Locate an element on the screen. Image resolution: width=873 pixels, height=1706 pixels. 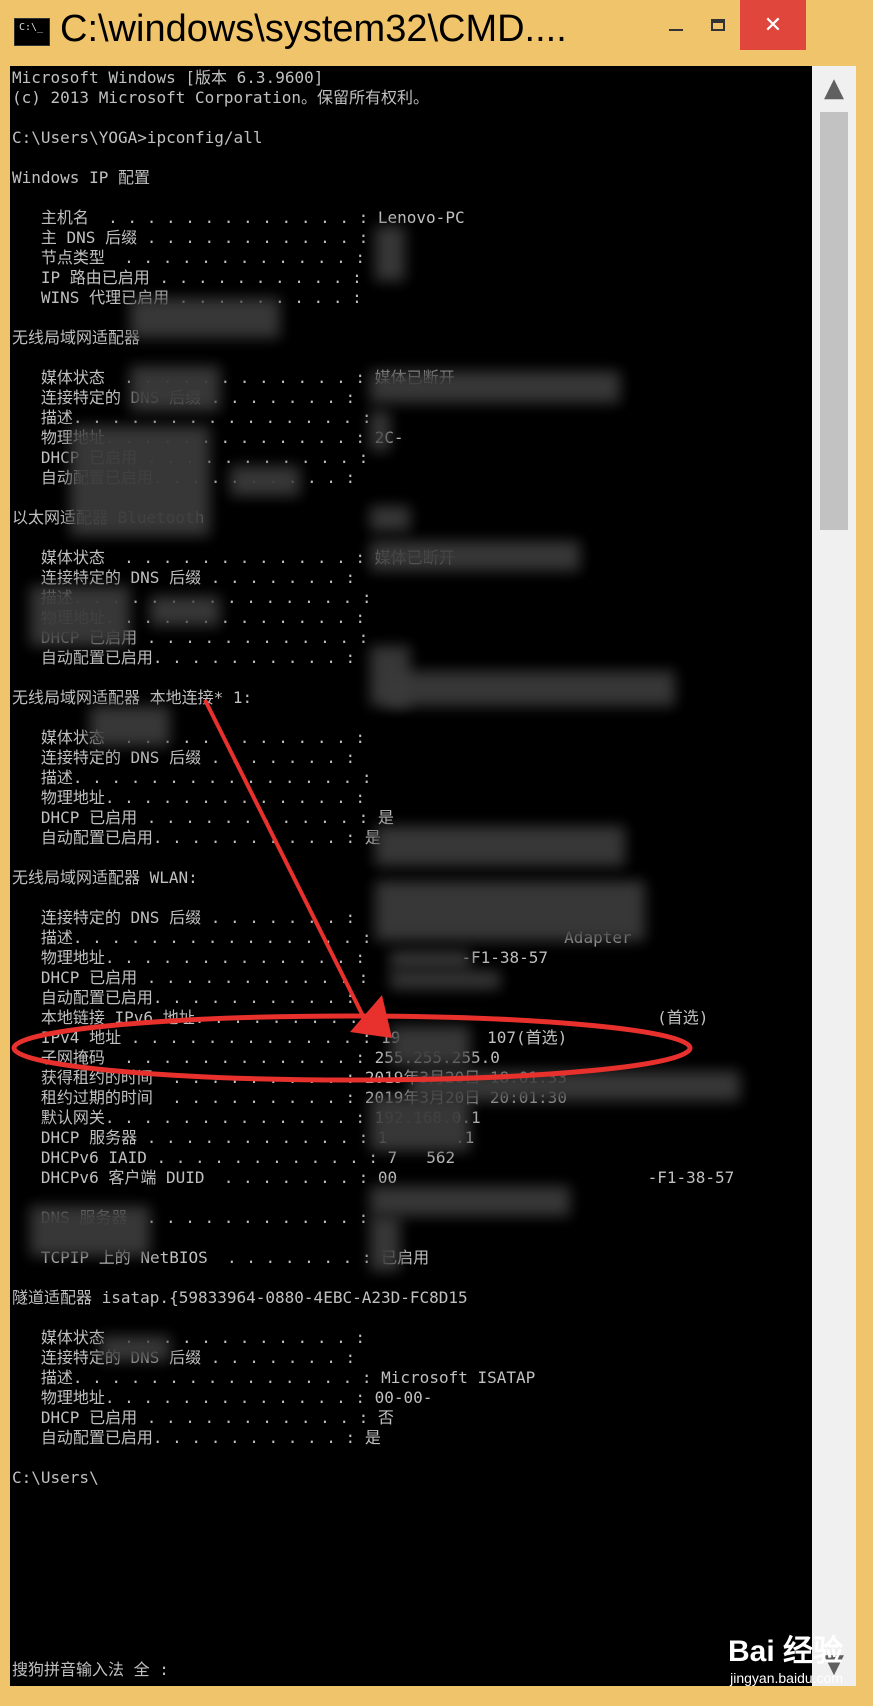
maximize-button is located at coordinates (718, 25).